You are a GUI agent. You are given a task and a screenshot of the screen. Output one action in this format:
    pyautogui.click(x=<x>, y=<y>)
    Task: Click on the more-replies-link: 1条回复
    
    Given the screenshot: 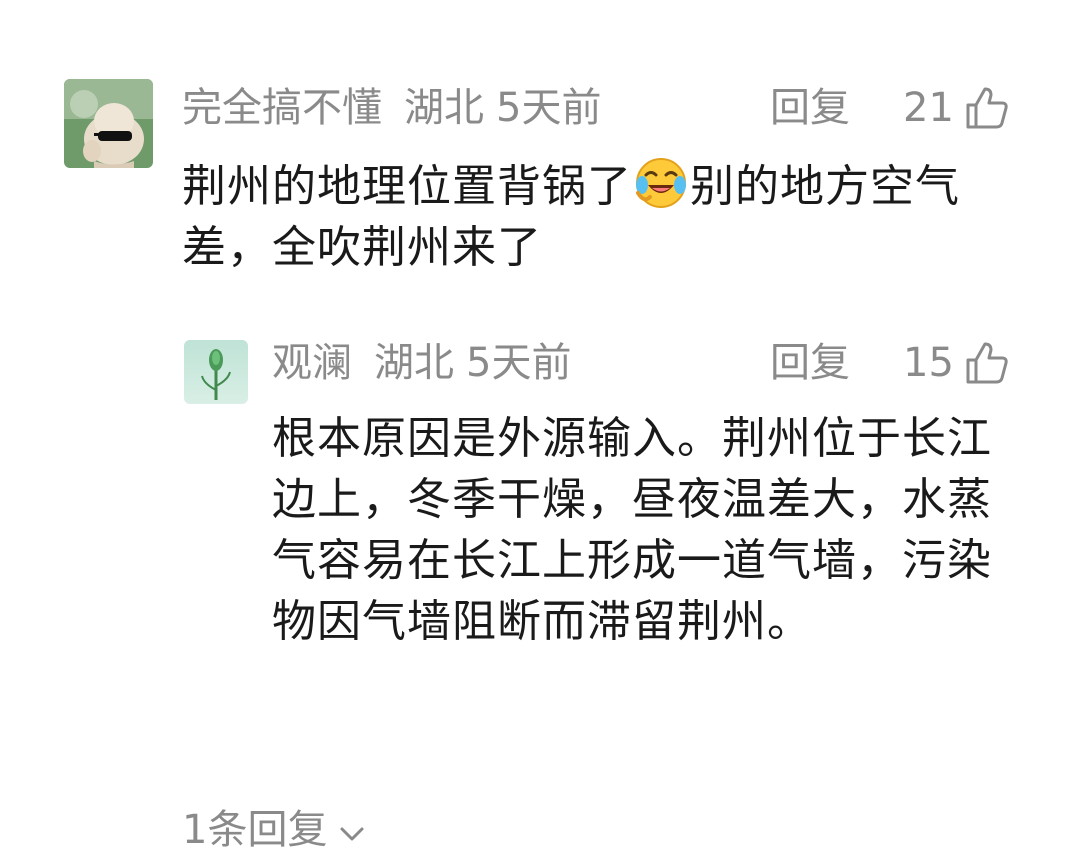 What is the action you would take?
    pyautogui.click(x=273, y=830)
    